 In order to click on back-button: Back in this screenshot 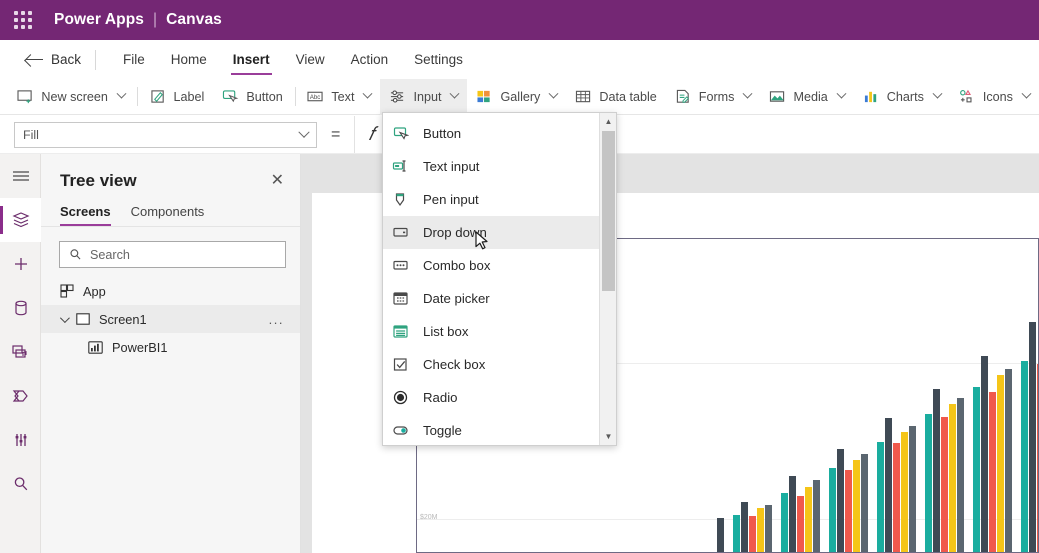, I will do `click(53, 59)`.